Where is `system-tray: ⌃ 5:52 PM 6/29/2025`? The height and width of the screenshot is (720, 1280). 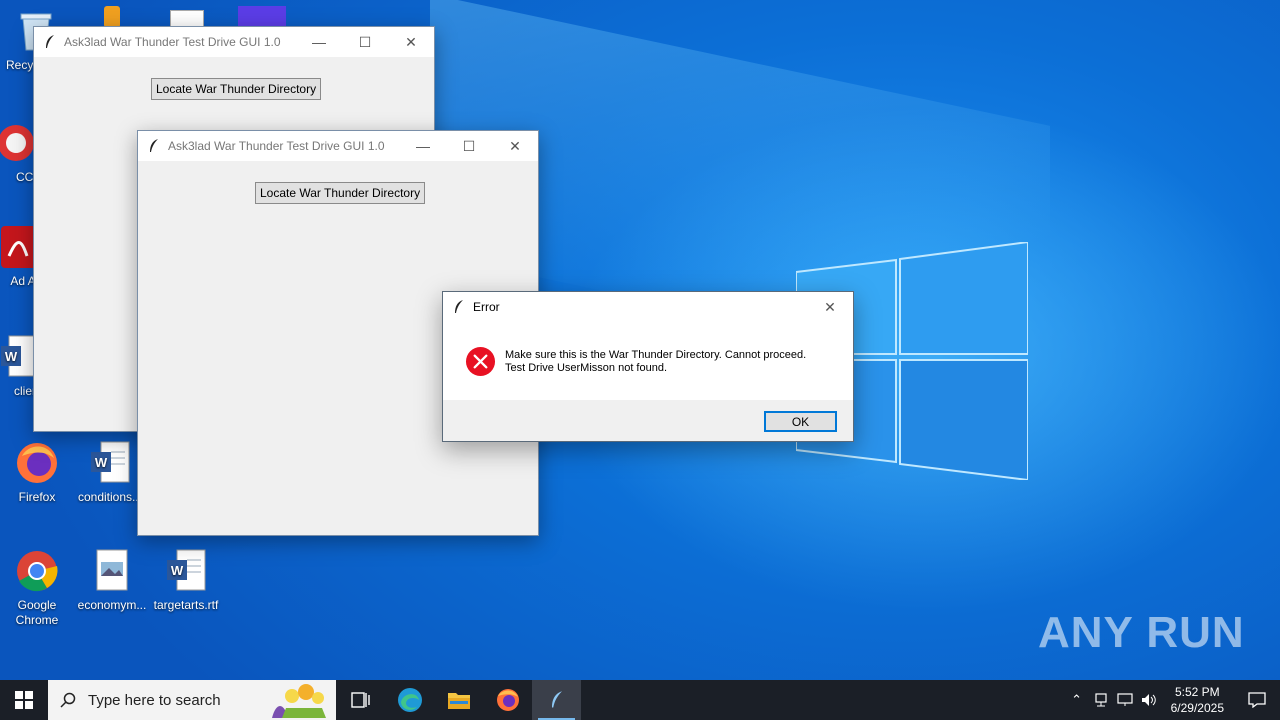
system-tray: ⌃ 5:52 PM 6/29/2025 is located at coordinates (1172, 700).